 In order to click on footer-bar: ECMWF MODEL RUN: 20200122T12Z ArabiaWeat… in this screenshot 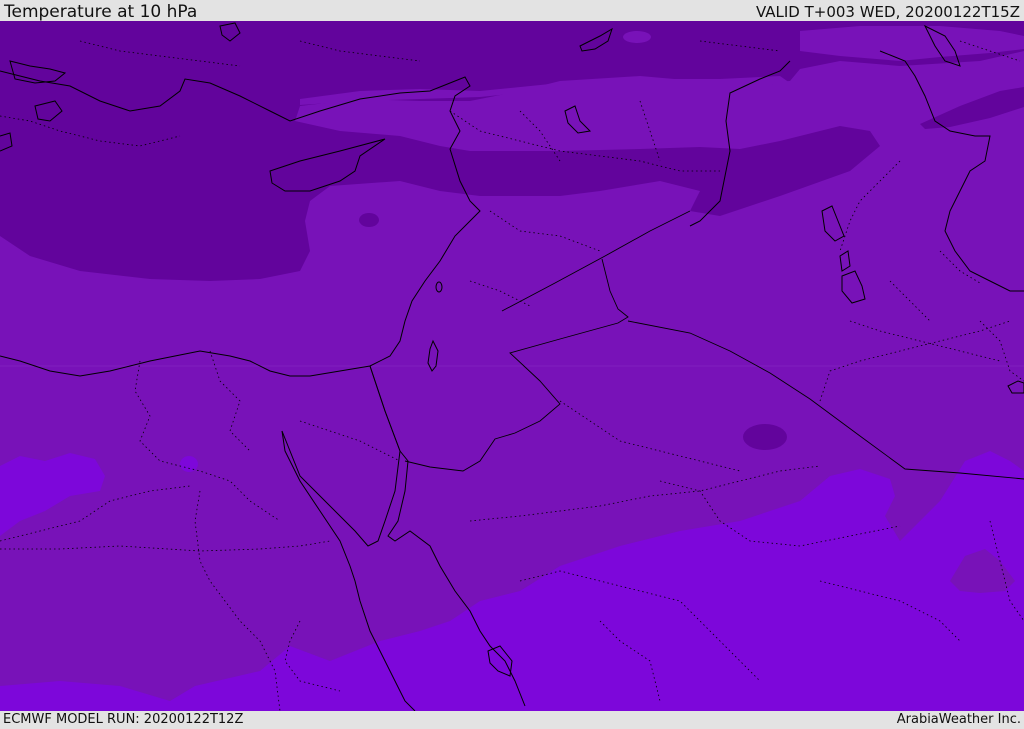, I will do `click(512, 720)`.